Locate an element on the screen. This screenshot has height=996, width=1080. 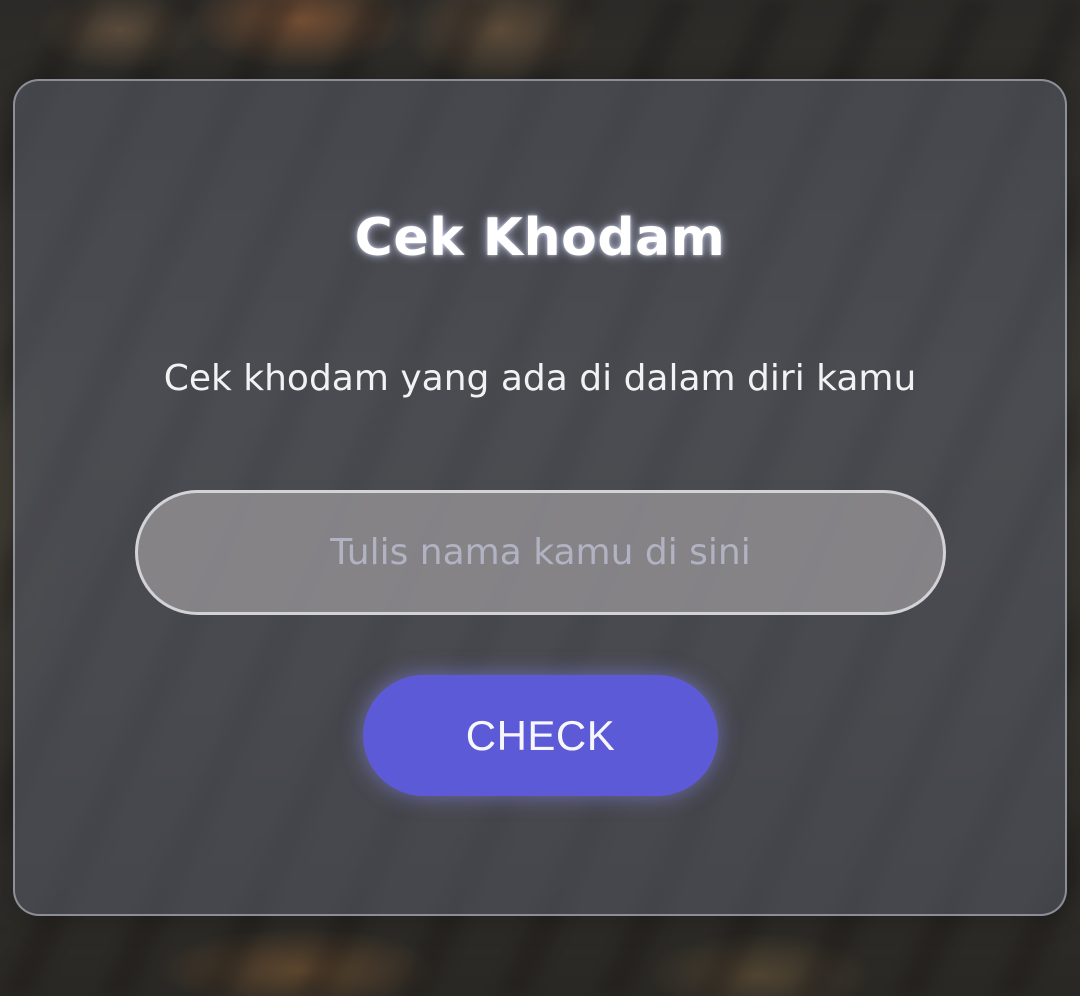
page-subtitle: Cek khodam yang ada di dalam diri kamu is located at coordinates (540, 378).